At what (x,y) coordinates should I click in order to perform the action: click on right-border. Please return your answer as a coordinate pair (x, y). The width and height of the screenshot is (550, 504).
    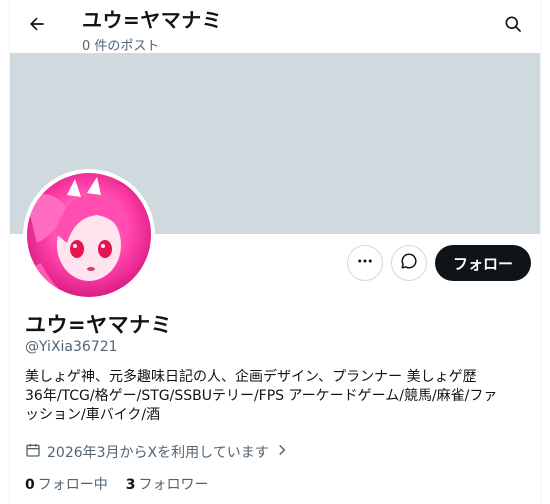
    Looking at the image, I should click on (540, 252).